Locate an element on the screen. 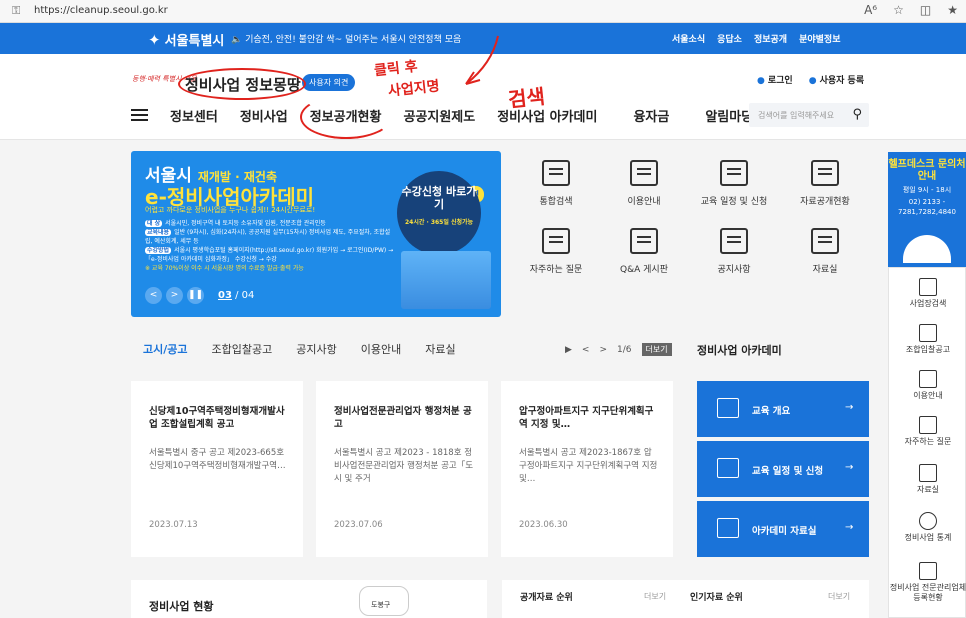 The height and width of the screenshot is (618, 966). seoul-logo: ✦ 서울특별시 is located at coordinates (186, 39).